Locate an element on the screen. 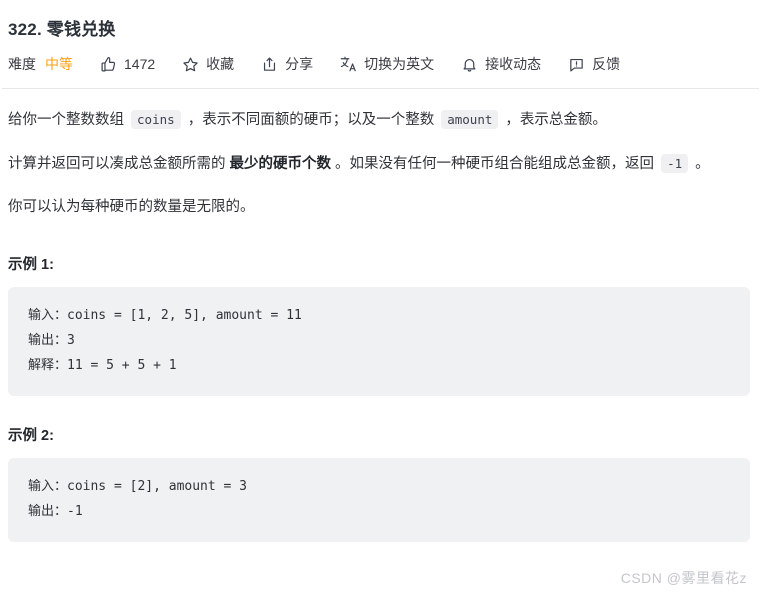 The image size is (761, 600). favorite-button: 收藏 is located at coordinates (207, 64).